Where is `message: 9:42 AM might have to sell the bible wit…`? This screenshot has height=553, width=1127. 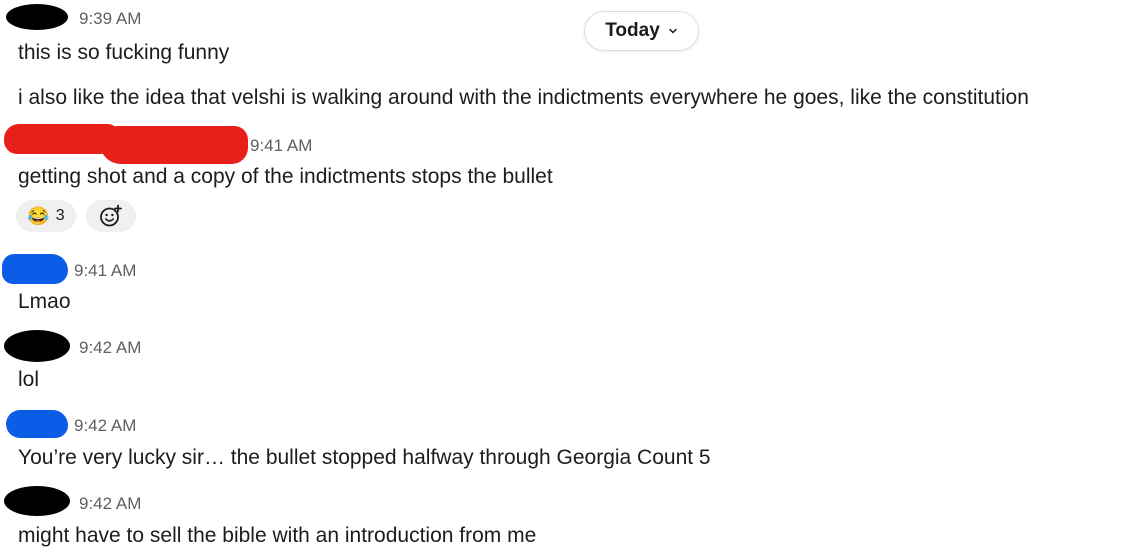 message: 9:42 AM might have to sell the bible wit… is located at coordinates (563, 519).